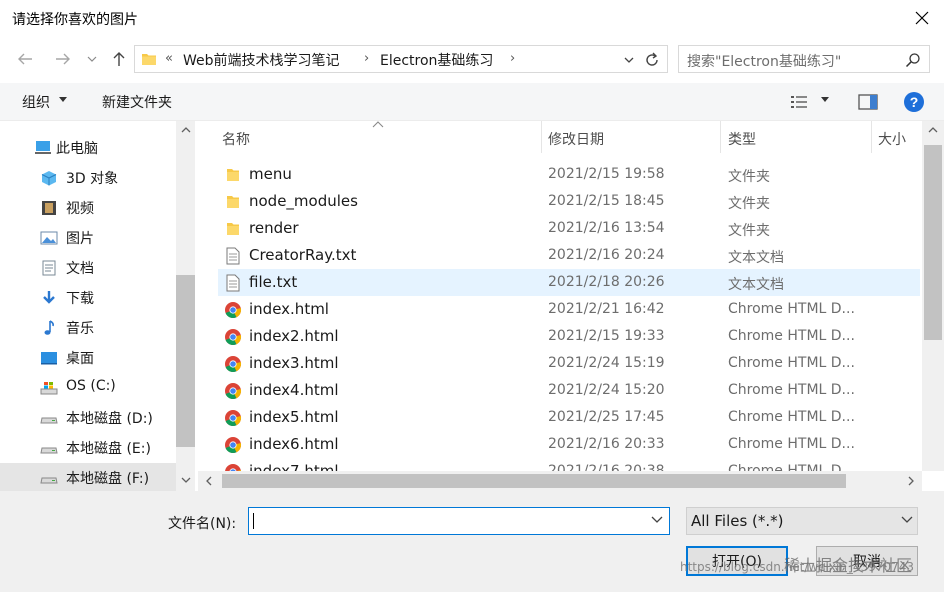  Describe the element at coordinates (914, 102) in the screenshot. I see `help-icon: ?` at that location.